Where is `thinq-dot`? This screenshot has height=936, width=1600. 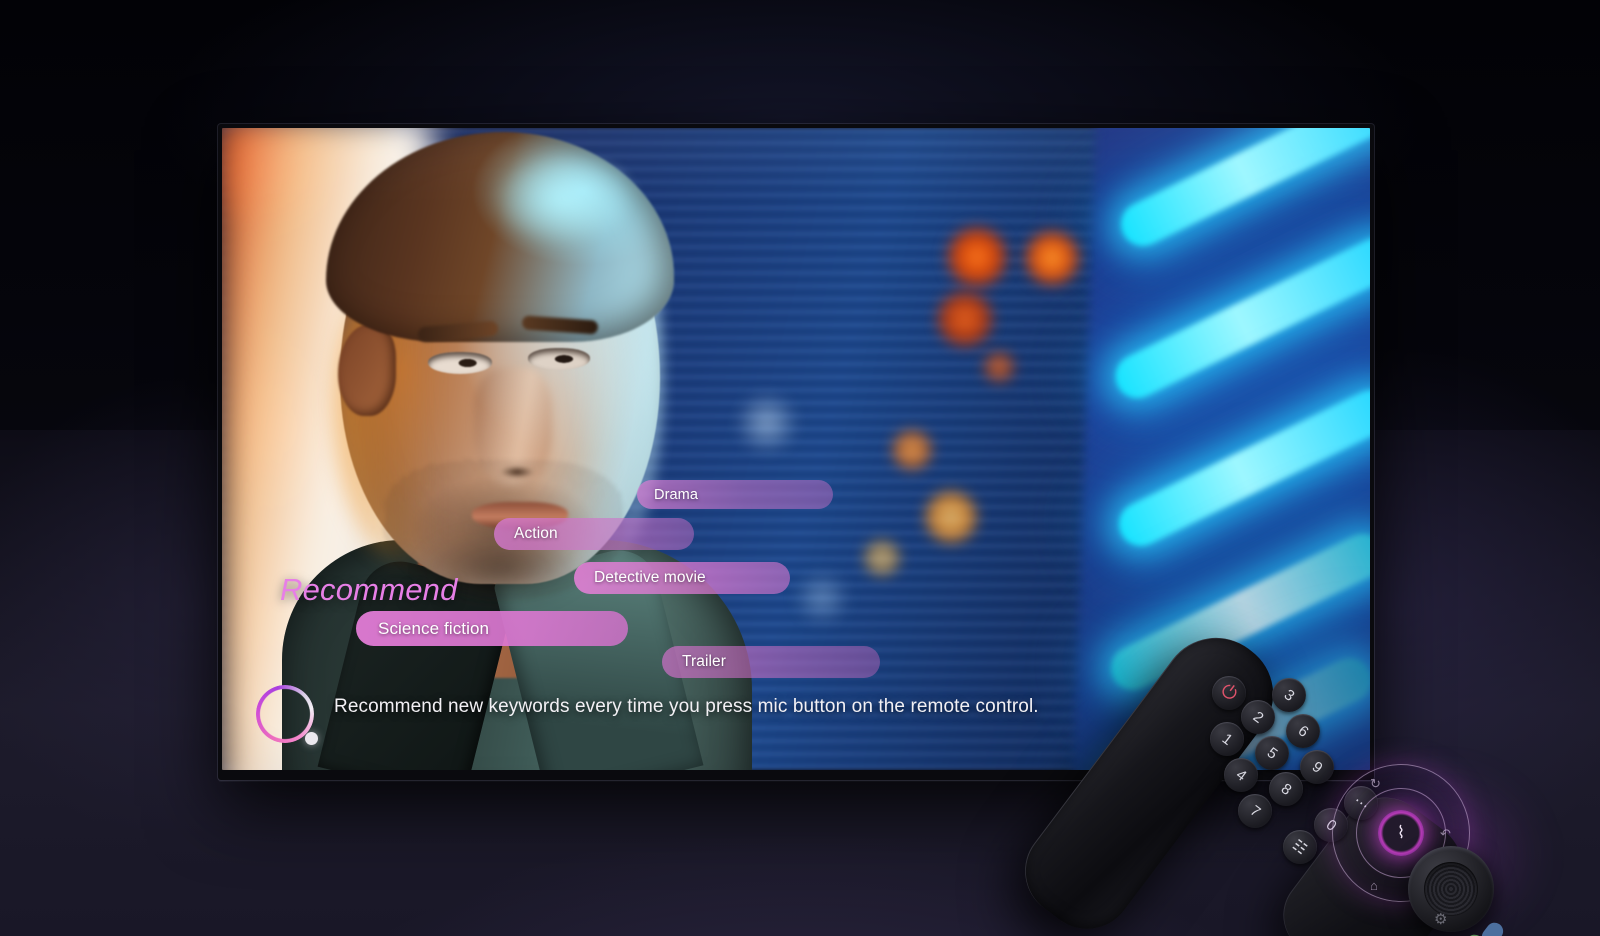
thinq-dot is located at coordinates (311, 738).